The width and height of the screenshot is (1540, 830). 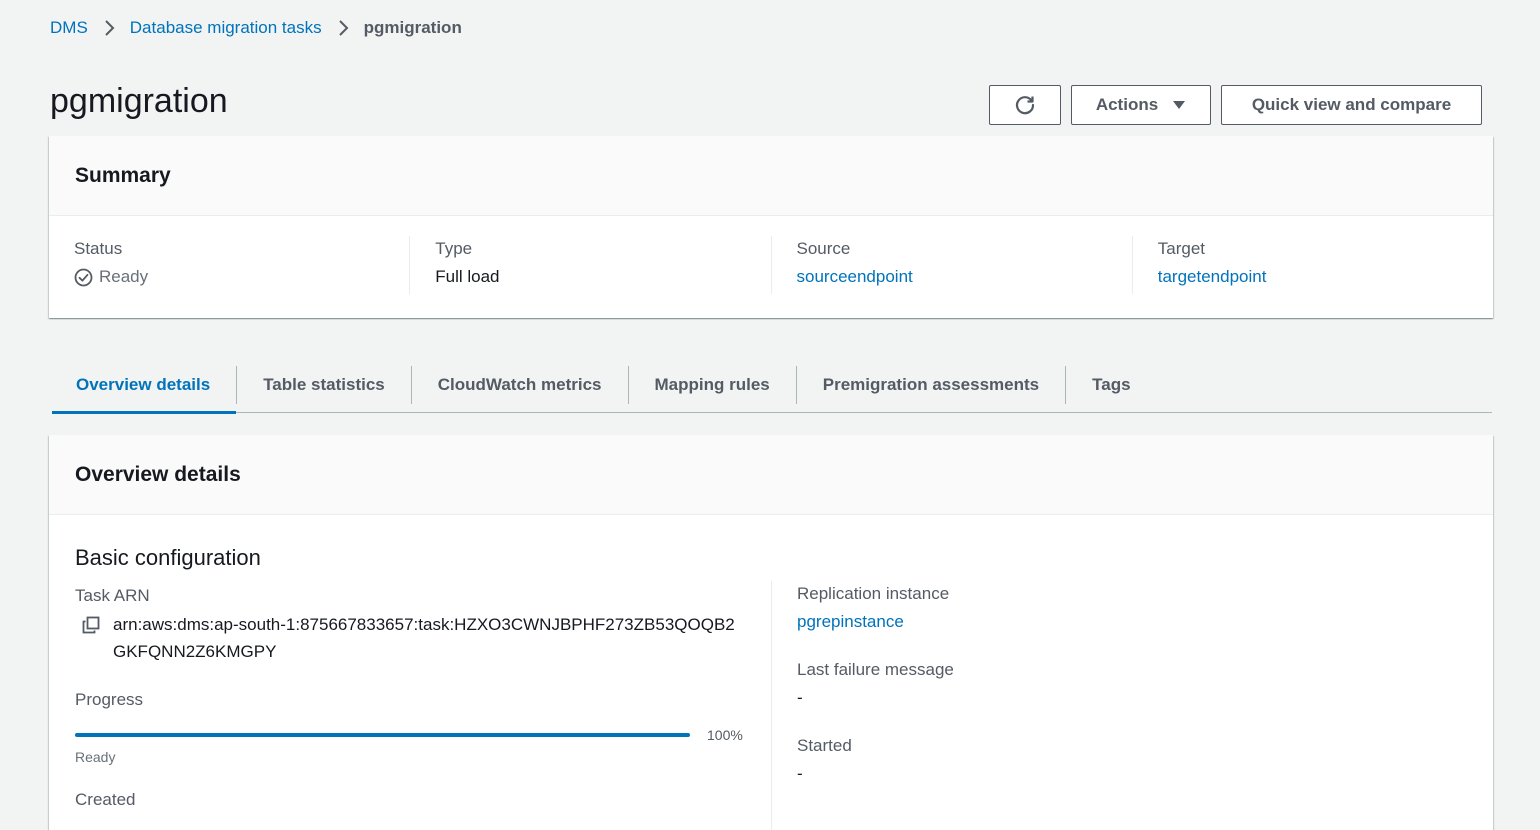 What do you see at coordinates (229, 277) in the screenshot?
I see `status-value-row: Ready` at bounding box center [229, 277].